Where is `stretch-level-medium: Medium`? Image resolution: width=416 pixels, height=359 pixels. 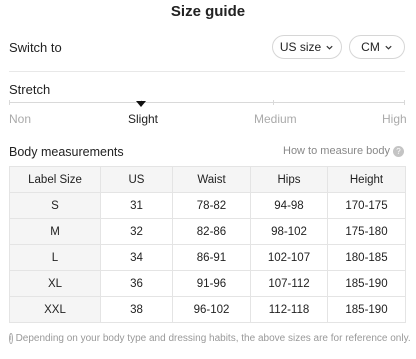 stretch-level-medium: Medium is located at coordinates (275, 119).